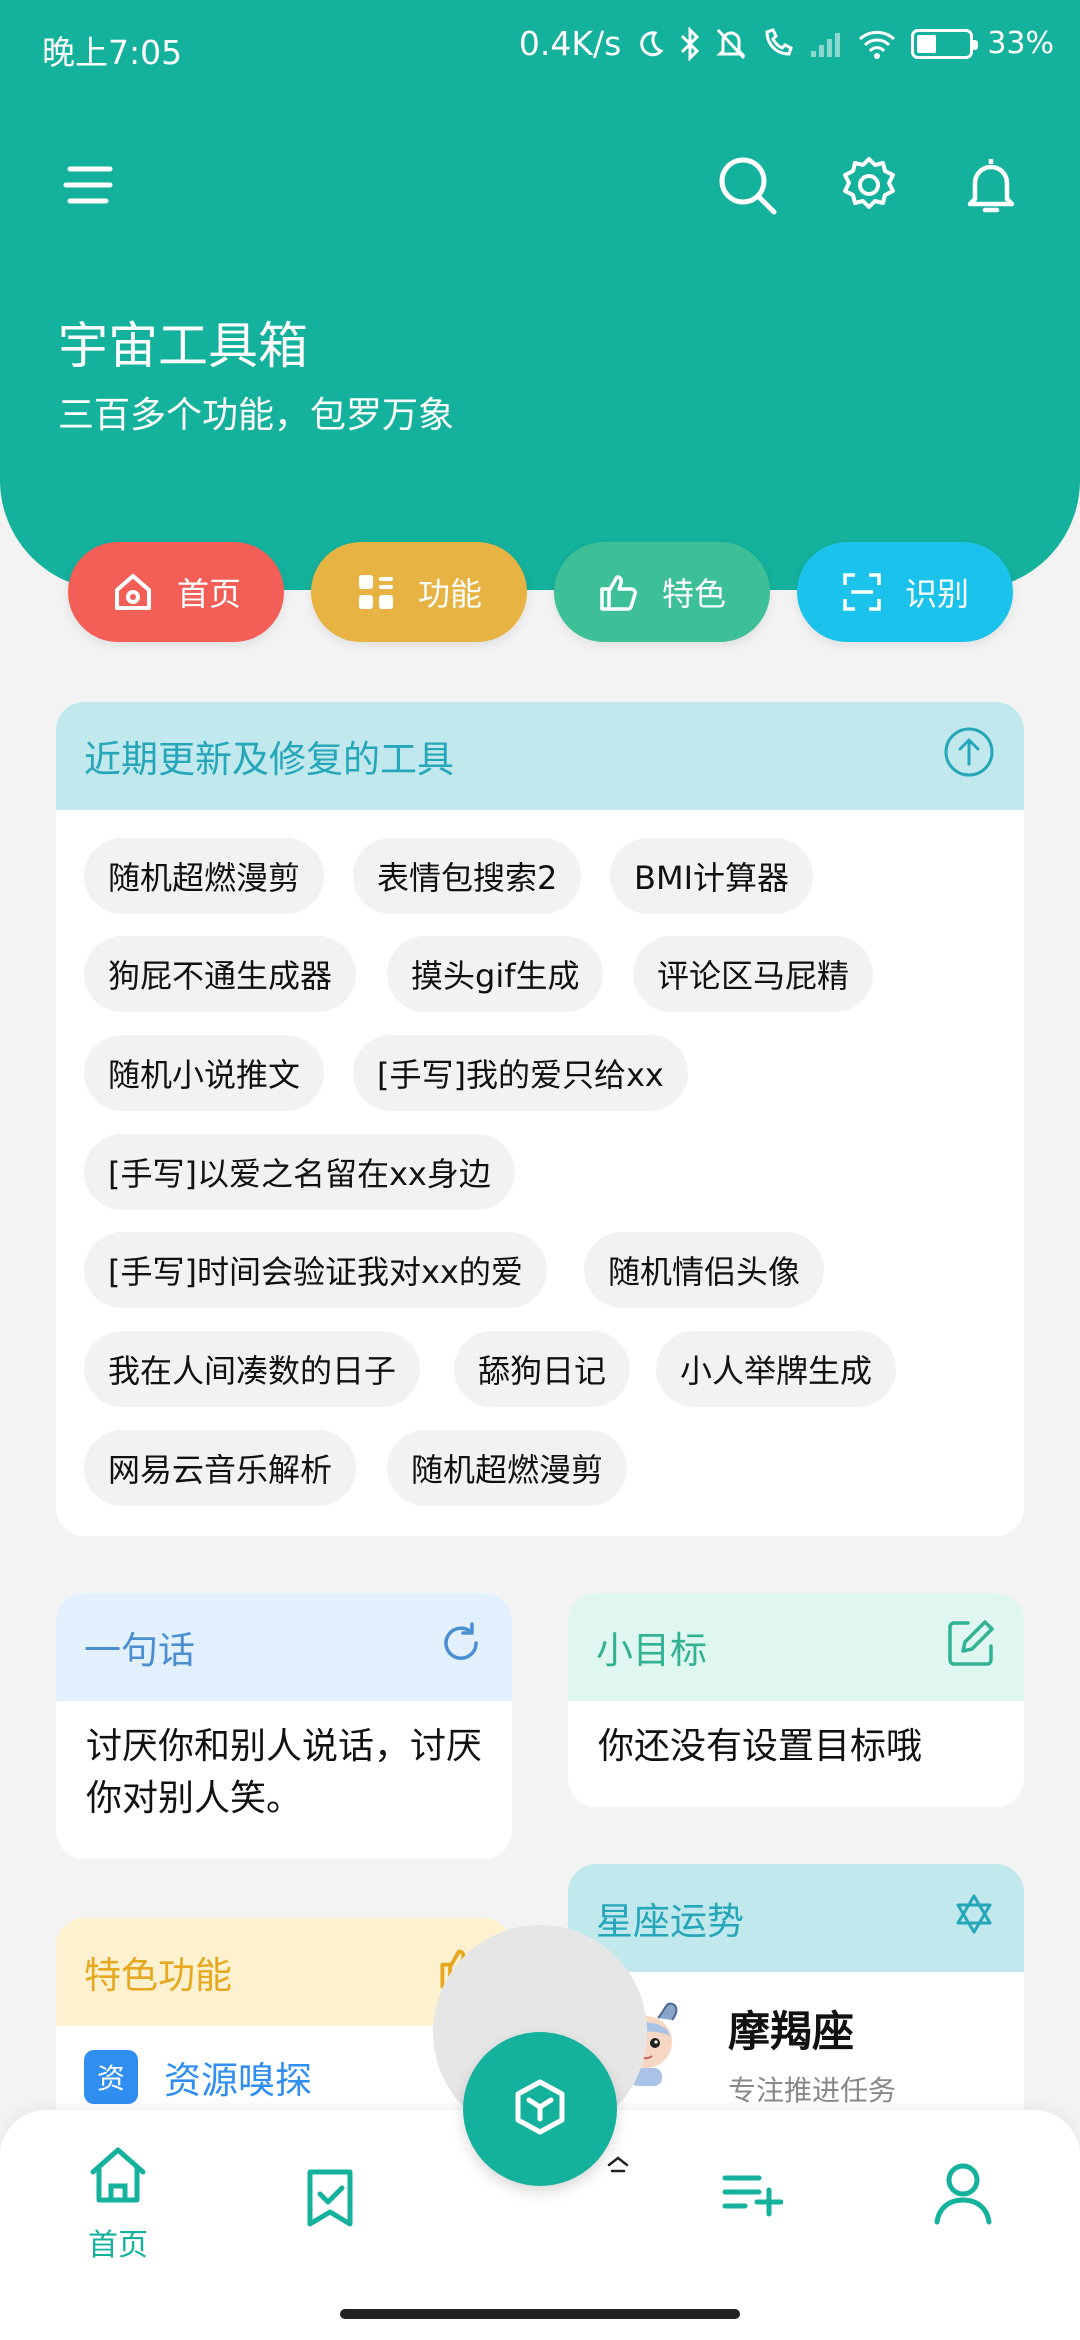 The width and height of the screenshot is (1080, 2340). I want to click on thumbs-up-icon, so click(619, 592).